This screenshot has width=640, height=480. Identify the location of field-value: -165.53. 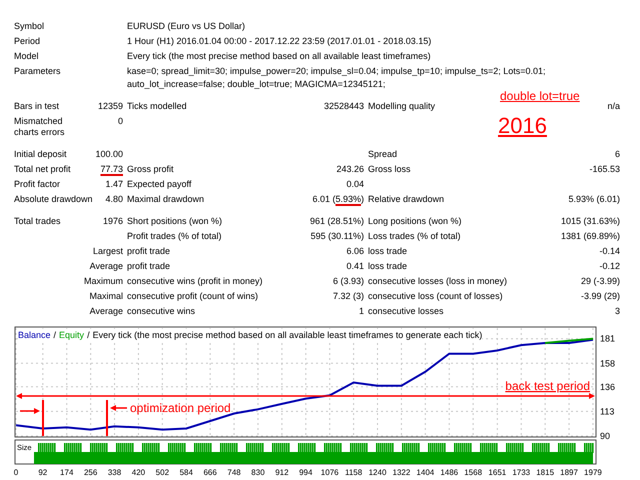
(604, 169).